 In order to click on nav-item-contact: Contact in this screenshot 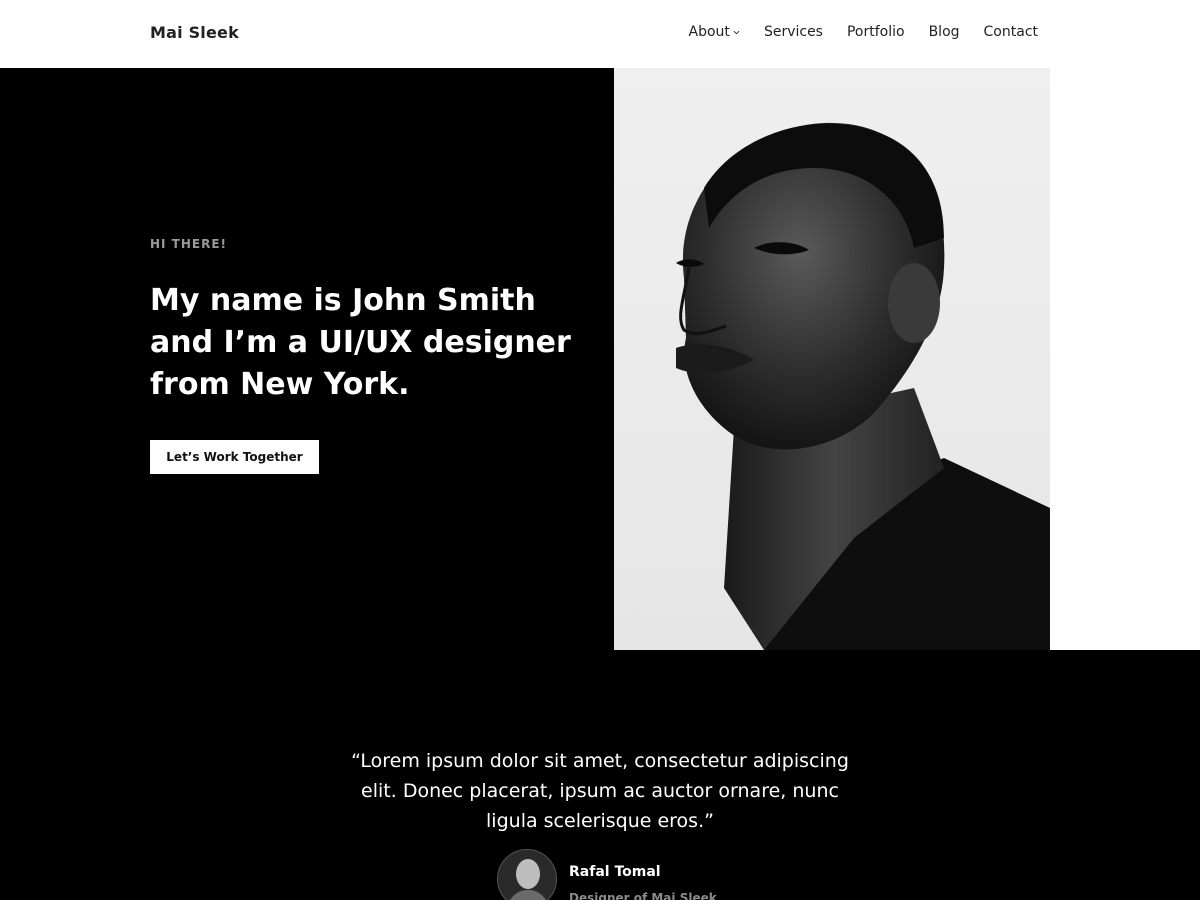, I will do `click(1011, 32)`.